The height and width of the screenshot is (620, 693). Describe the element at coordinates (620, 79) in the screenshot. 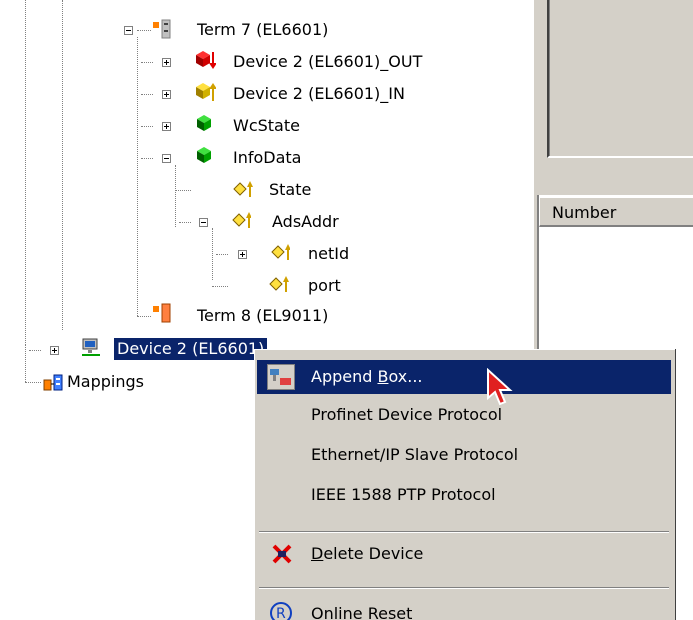

I see `info-box` at that location.